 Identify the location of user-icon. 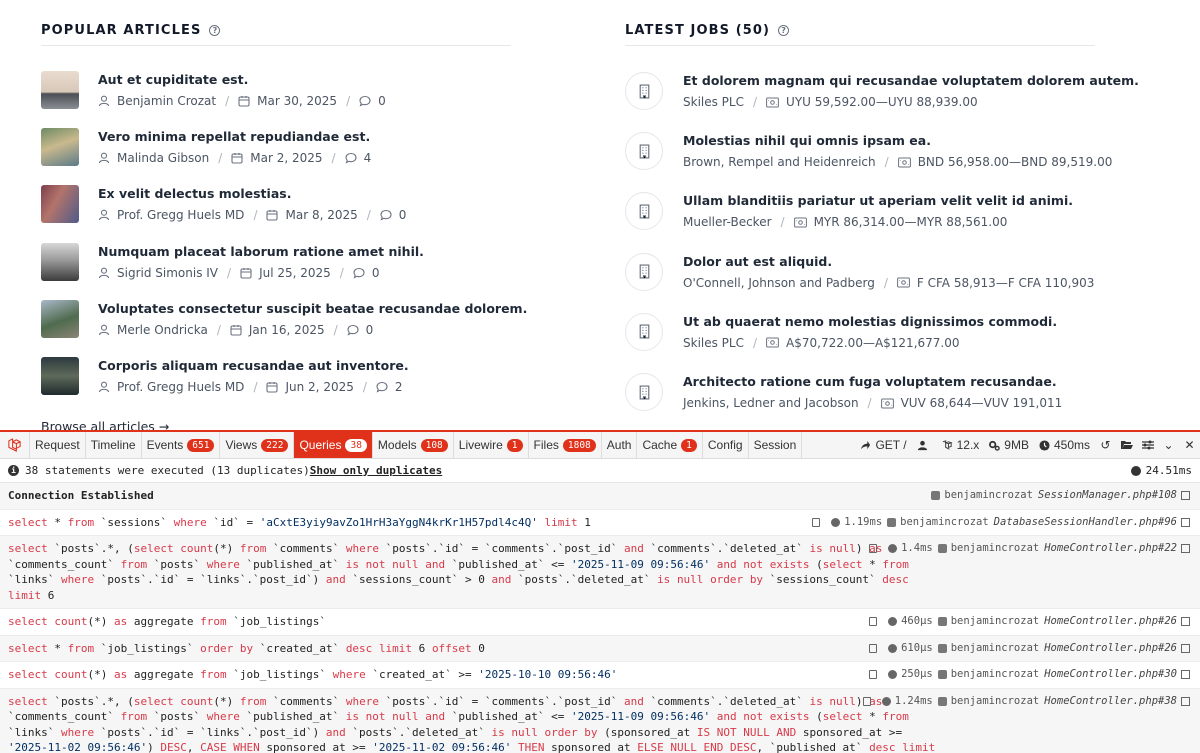
(924, 445).